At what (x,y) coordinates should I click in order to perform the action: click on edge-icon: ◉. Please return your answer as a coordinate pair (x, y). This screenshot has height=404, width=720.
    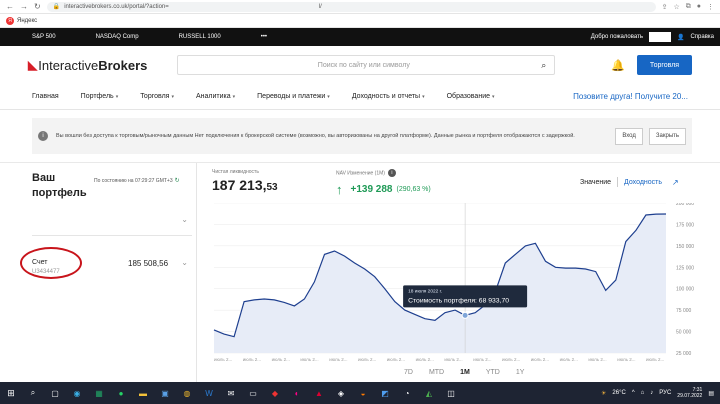
    Looking at the image, I should click on (77, 393).